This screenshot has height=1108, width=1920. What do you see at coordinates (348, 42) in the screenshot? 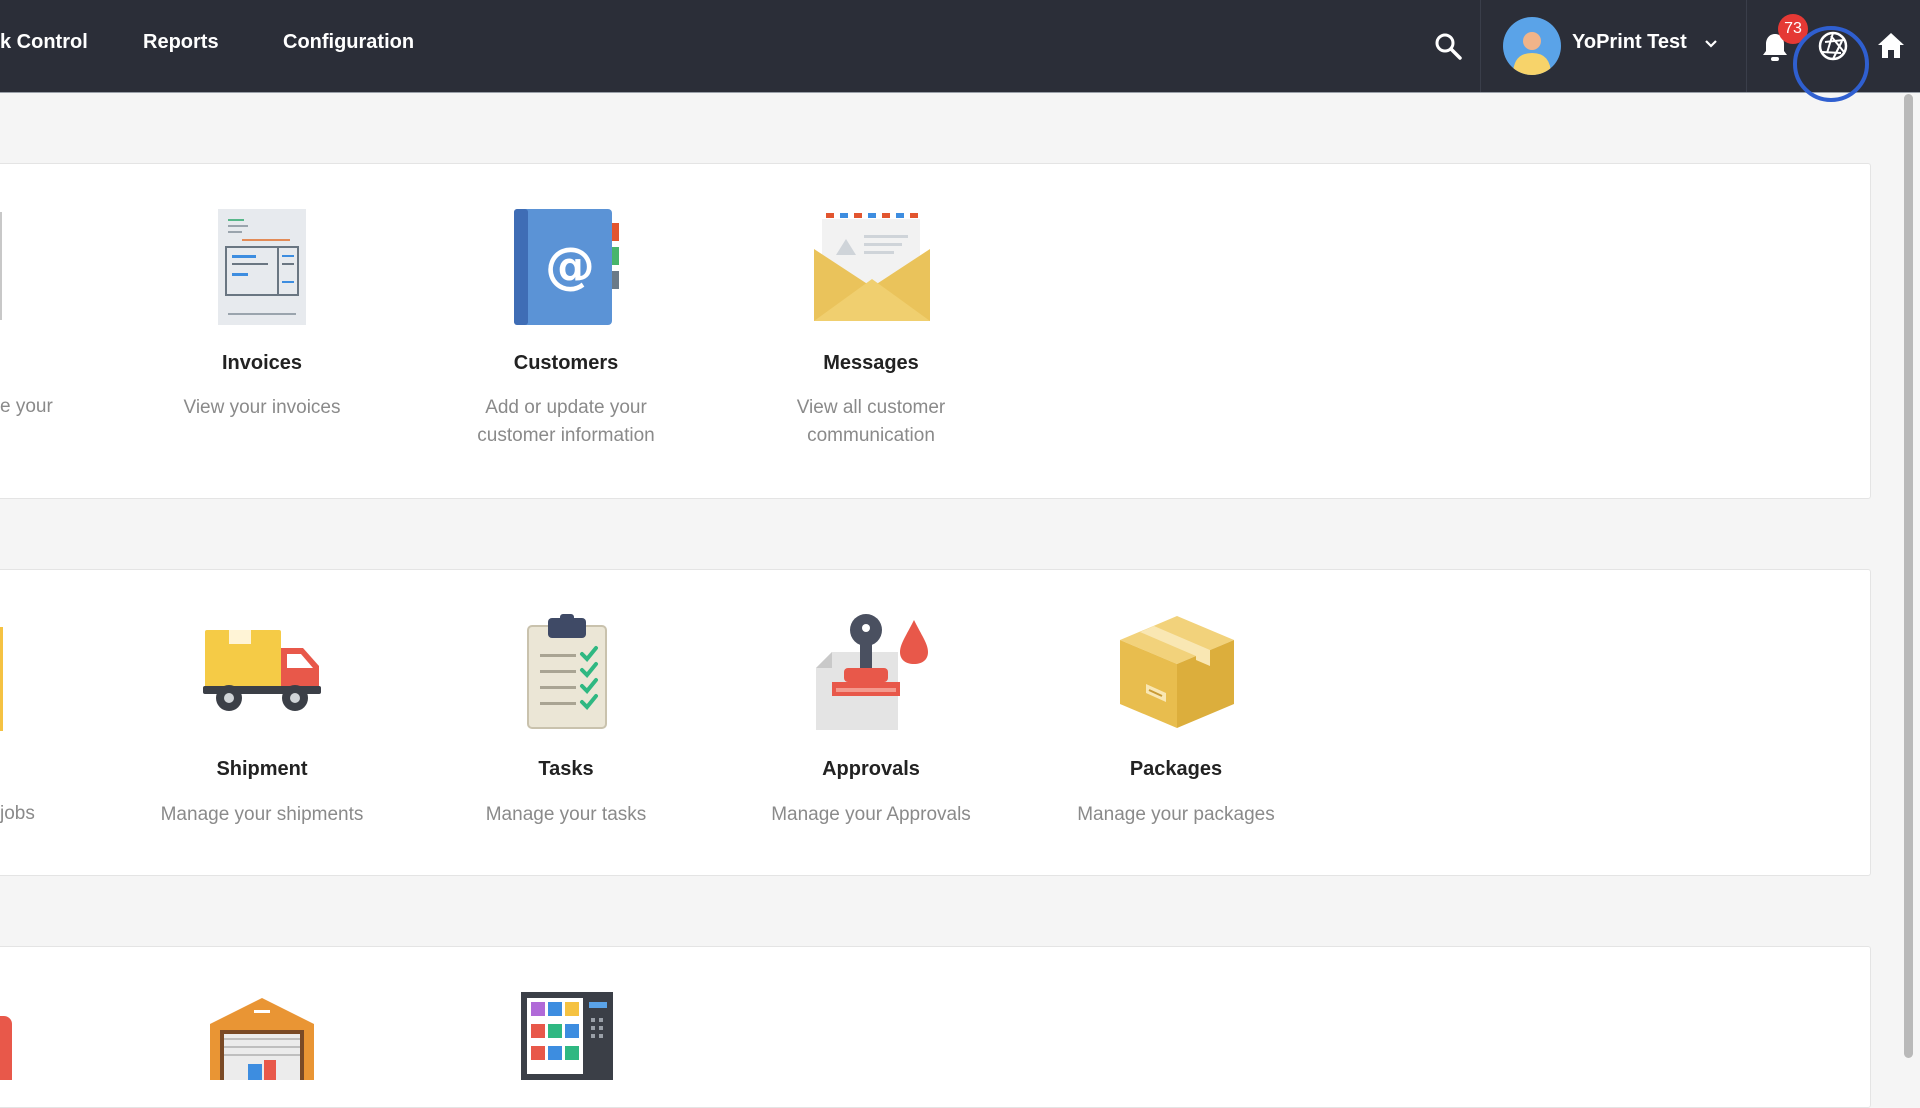
I see `nav-item-configuration: Configuration` at bounding box center [348, 42].